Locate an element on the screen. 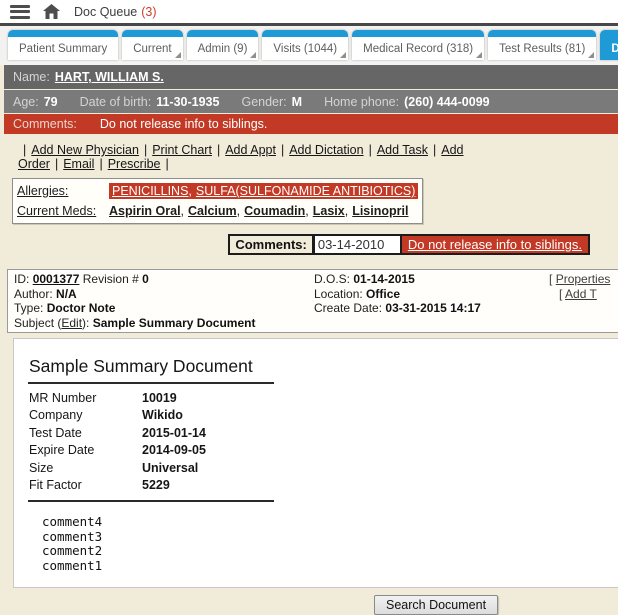  properties-line: [ Properties is located at coordinates (580, 279).